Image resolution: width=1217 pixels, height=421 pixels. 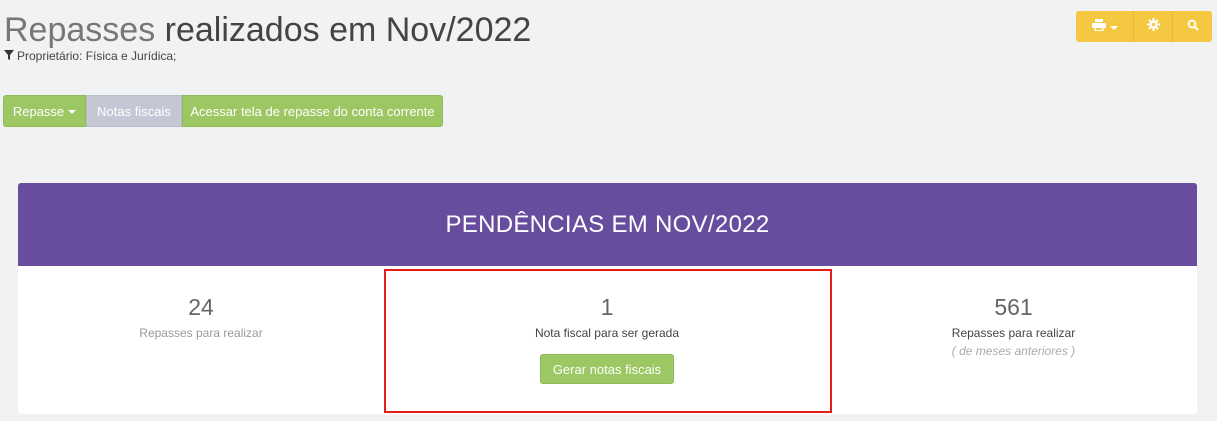 I want to click on pending-repasses-count: 24, so click(x=201, y=307).